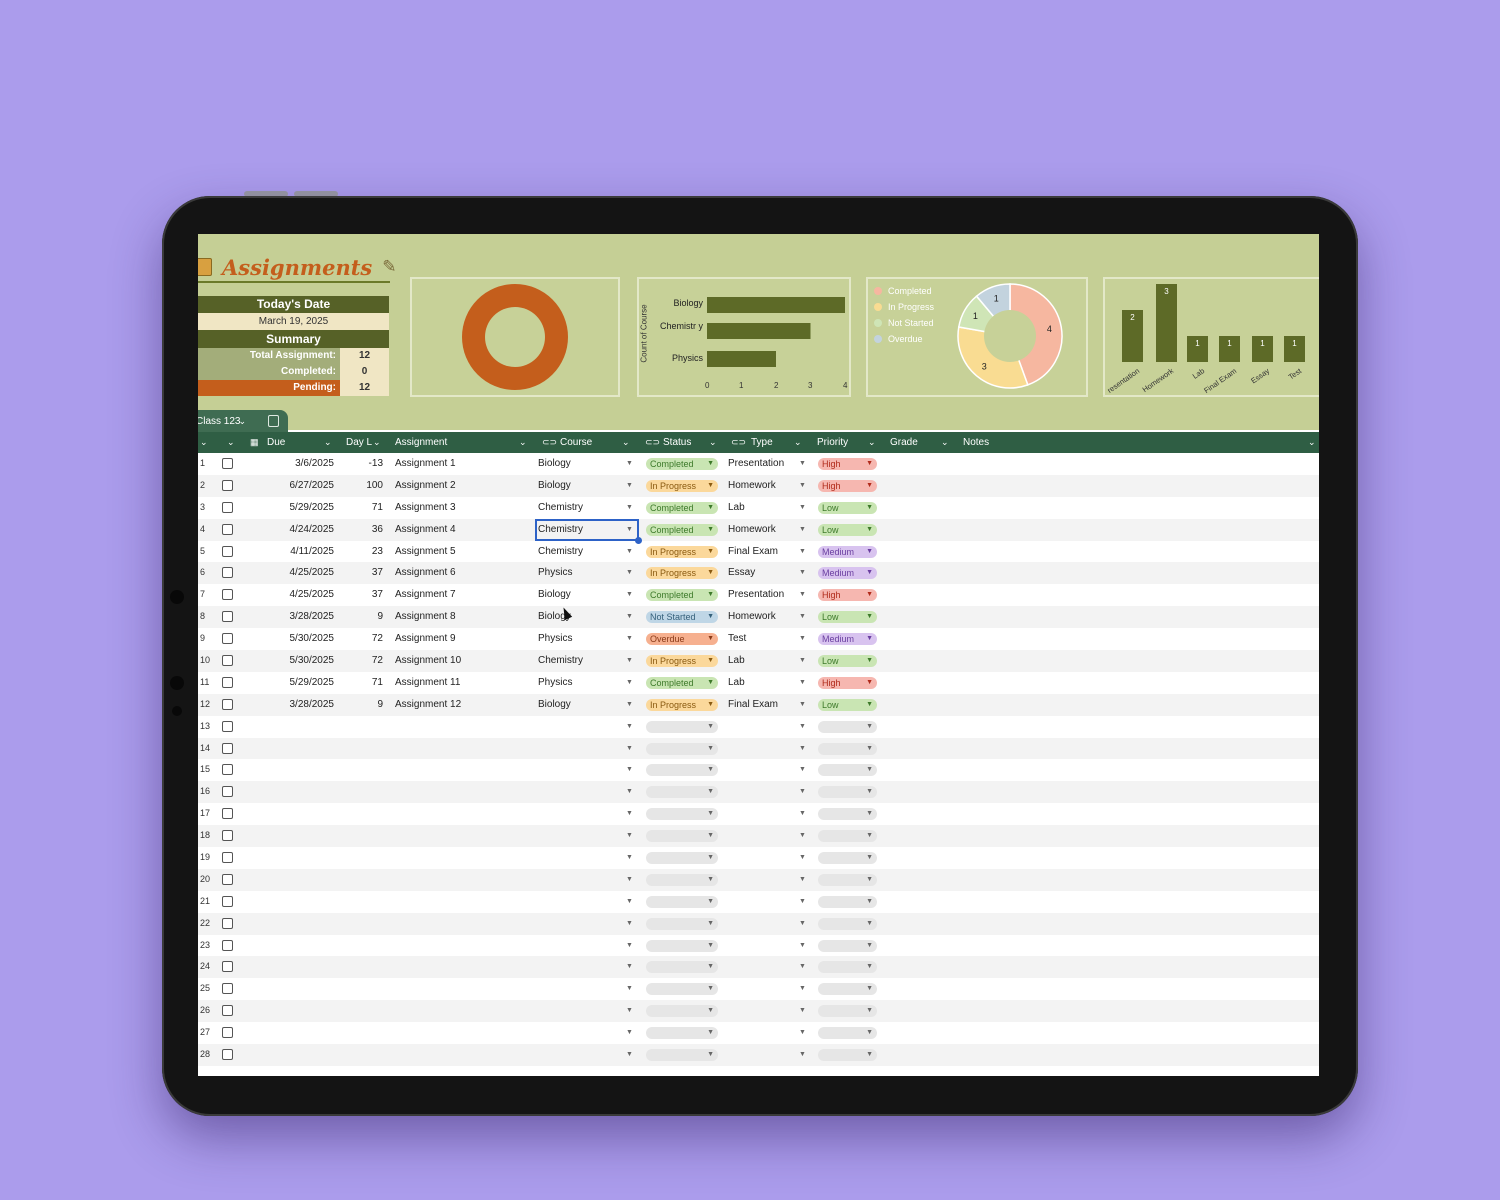 The height and width of the screenshot is (1200, 1500). What do you see at coordinates (758, 727) in the screenshot?
I see `table-row: 13 ▼ ▼ ▼ ▼` at bounding box center [758, 727].